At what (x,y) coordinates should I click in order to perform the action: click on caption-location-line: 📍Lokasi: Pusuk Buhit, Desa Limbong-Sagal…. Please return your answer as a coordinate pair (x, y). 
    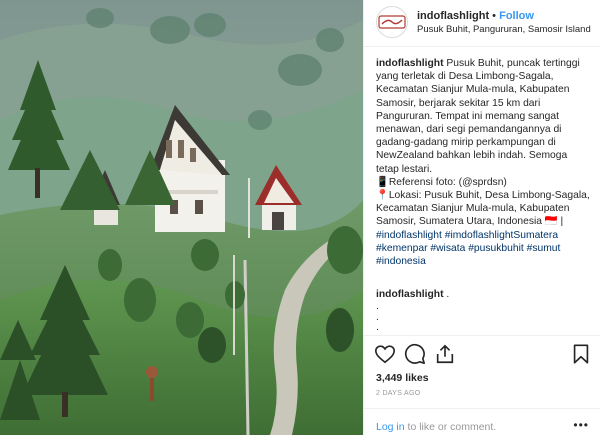
    Looking at the image, I should click on (484, 228).